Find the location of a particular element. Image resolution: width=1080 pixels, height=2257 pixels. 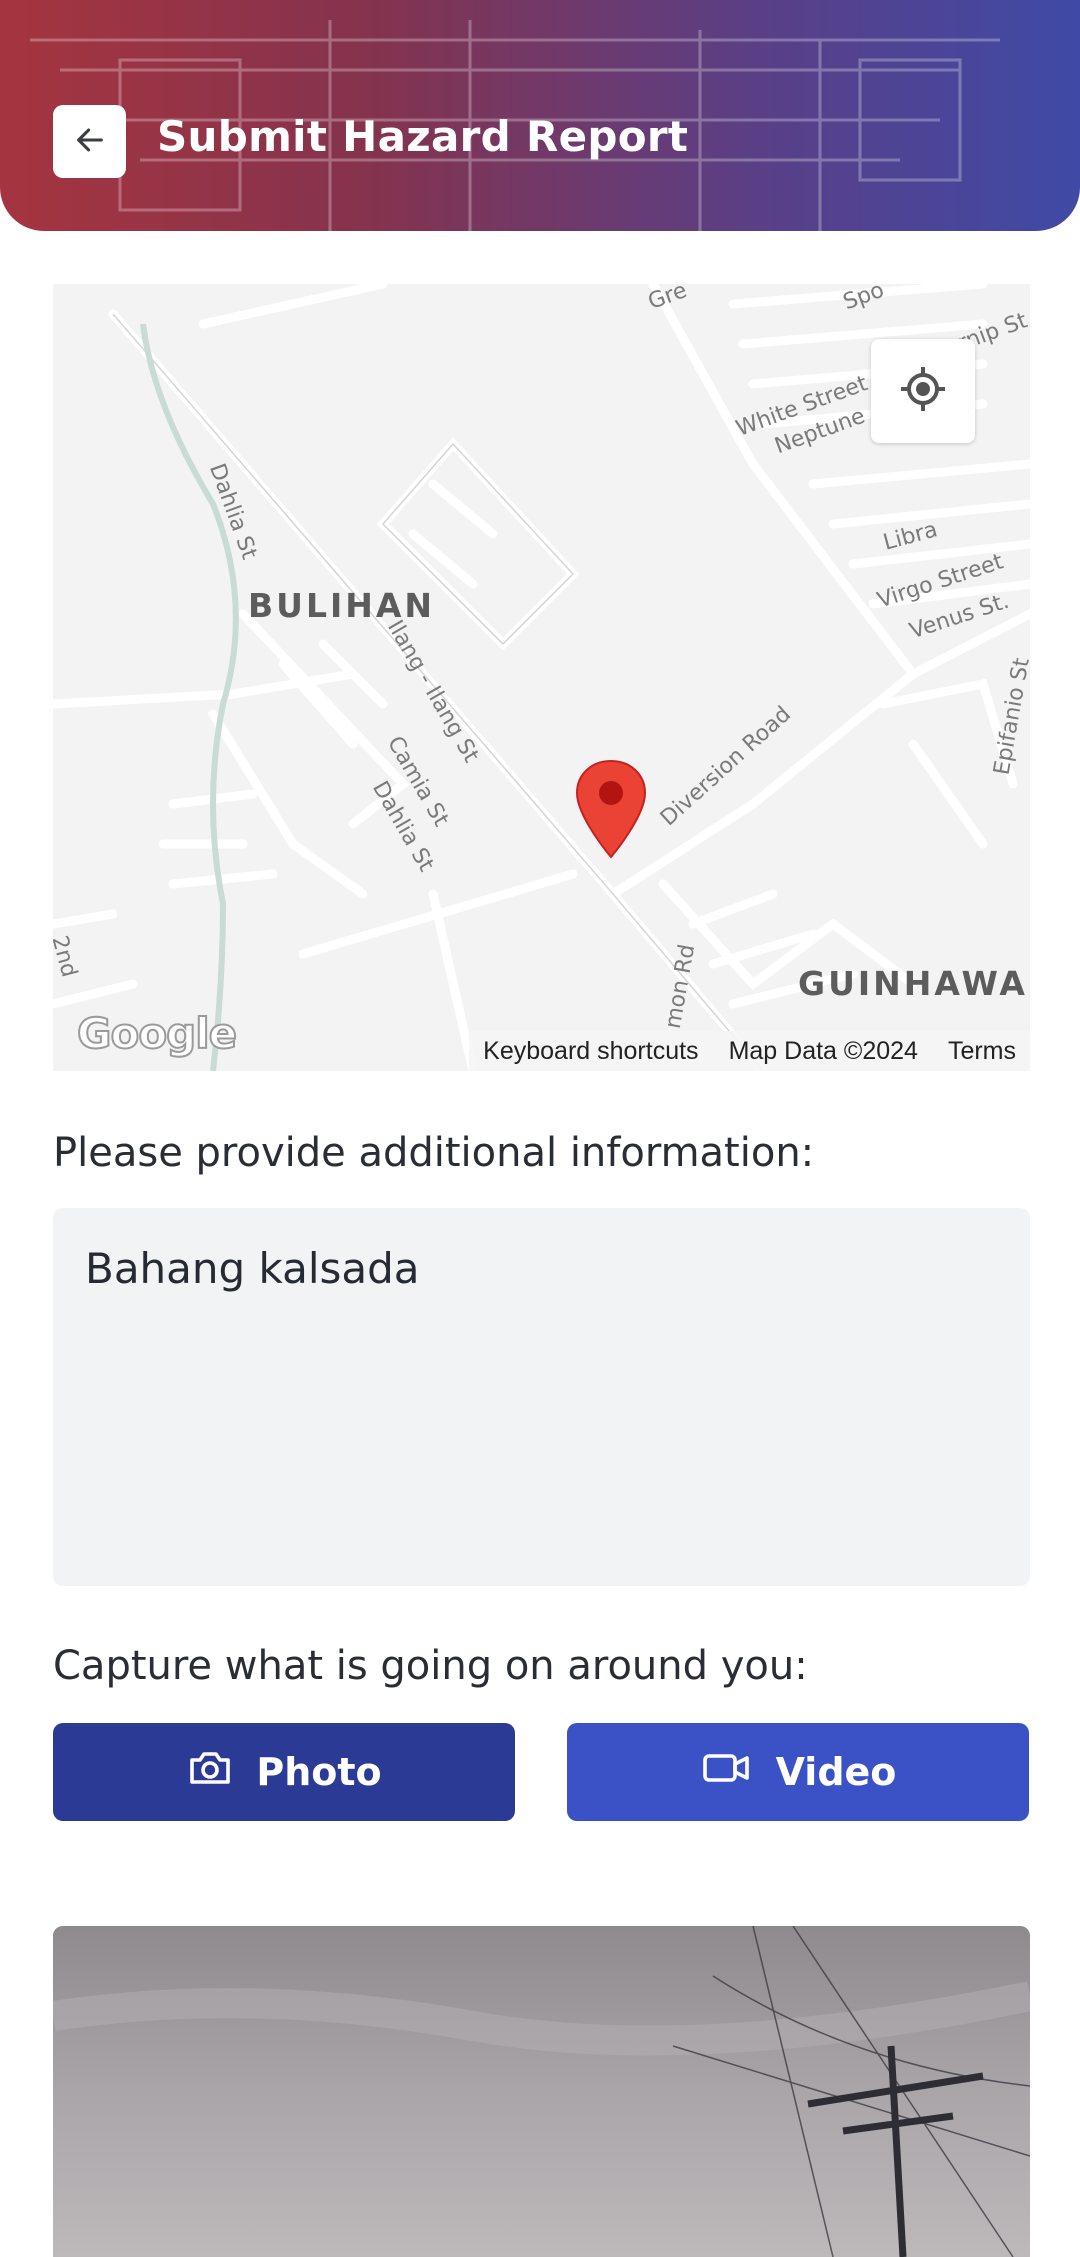

map-attribution: Keyboard shortcuts Map Data ©2024 Terms is located at coordinates (749, 1051).